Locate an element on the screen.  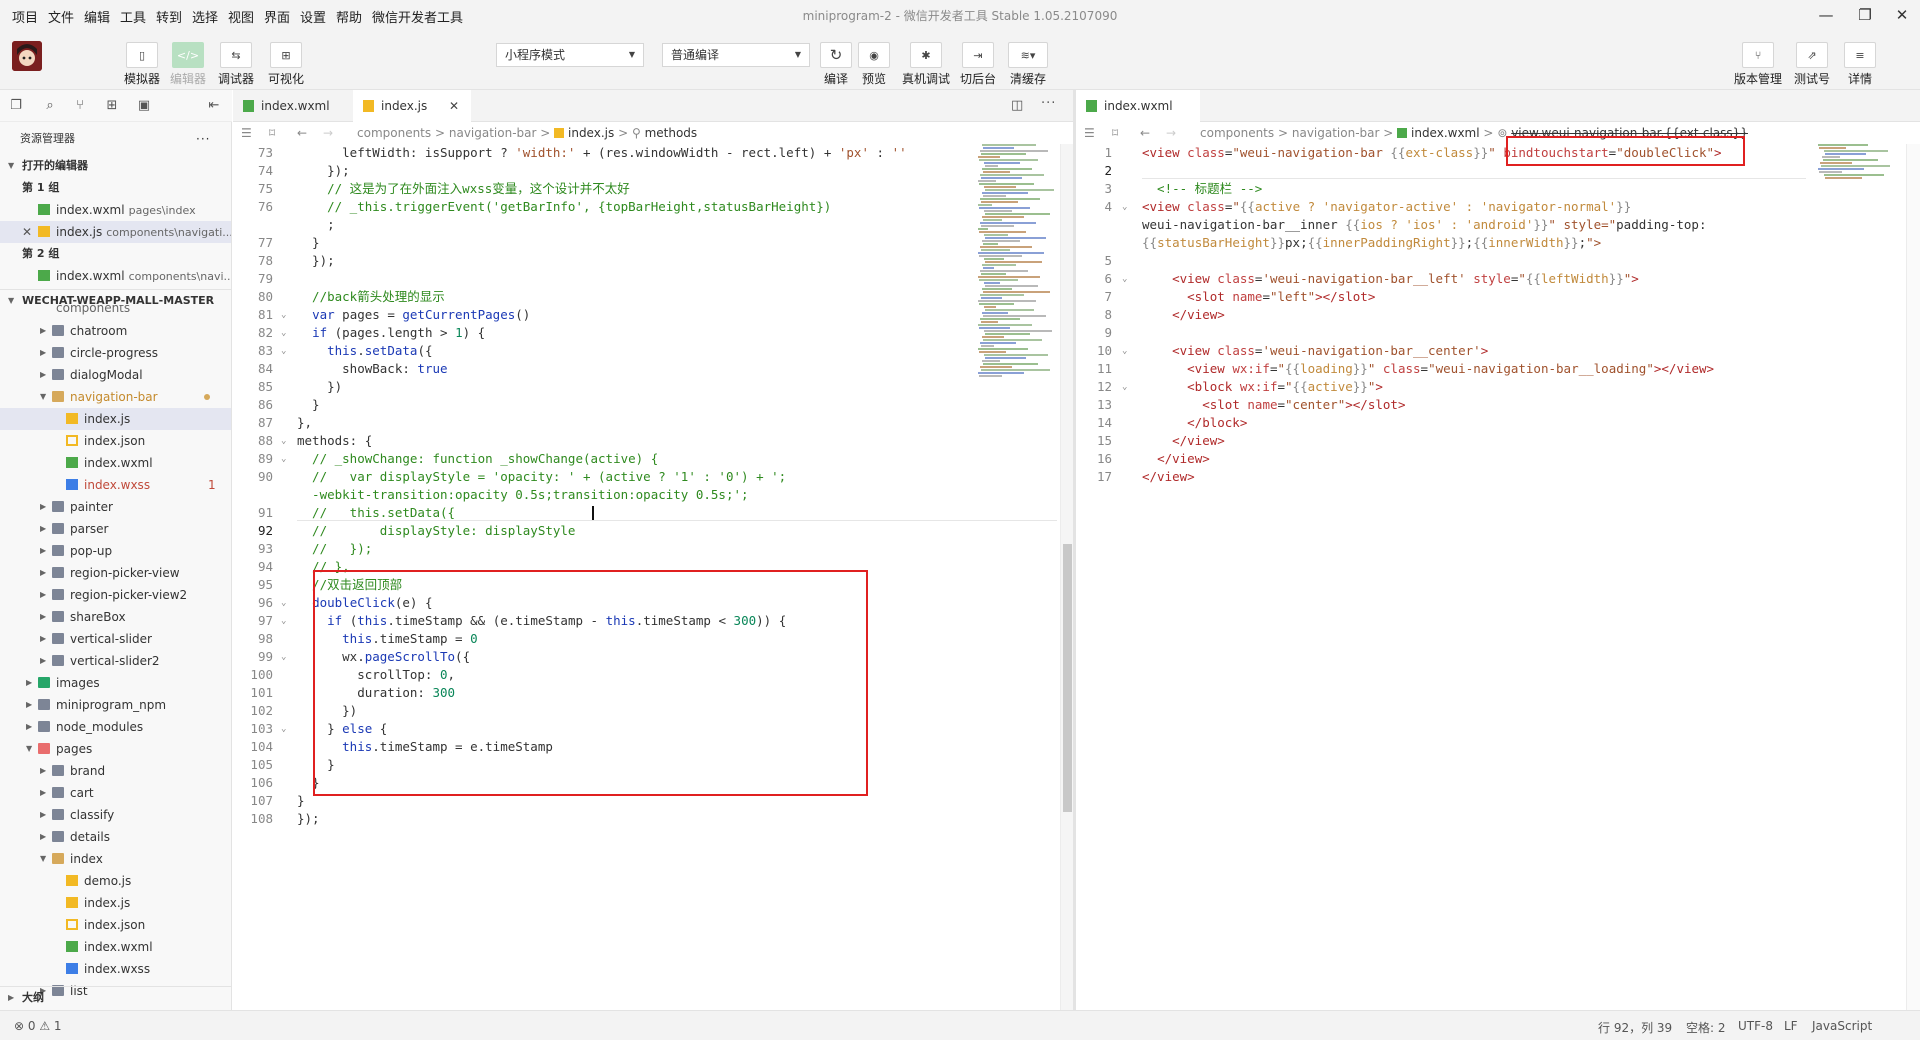
tree-folder: ▶ vertical-slider2 is located at coordinates (115, 661).